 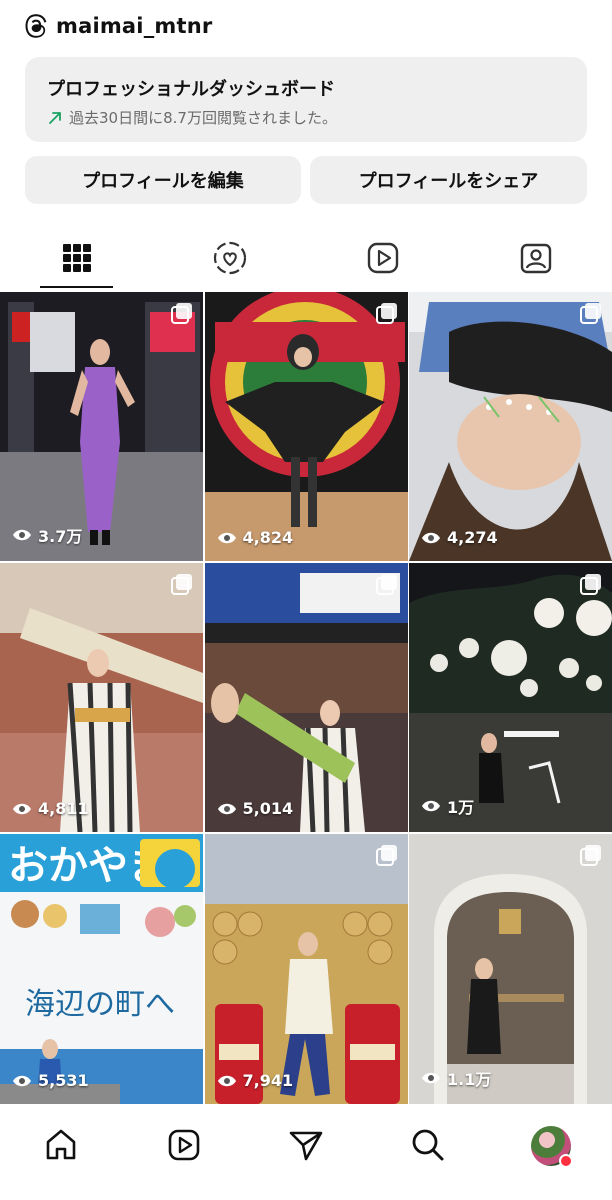 I want to click on tab-reposts, so click(x=229, y=258).